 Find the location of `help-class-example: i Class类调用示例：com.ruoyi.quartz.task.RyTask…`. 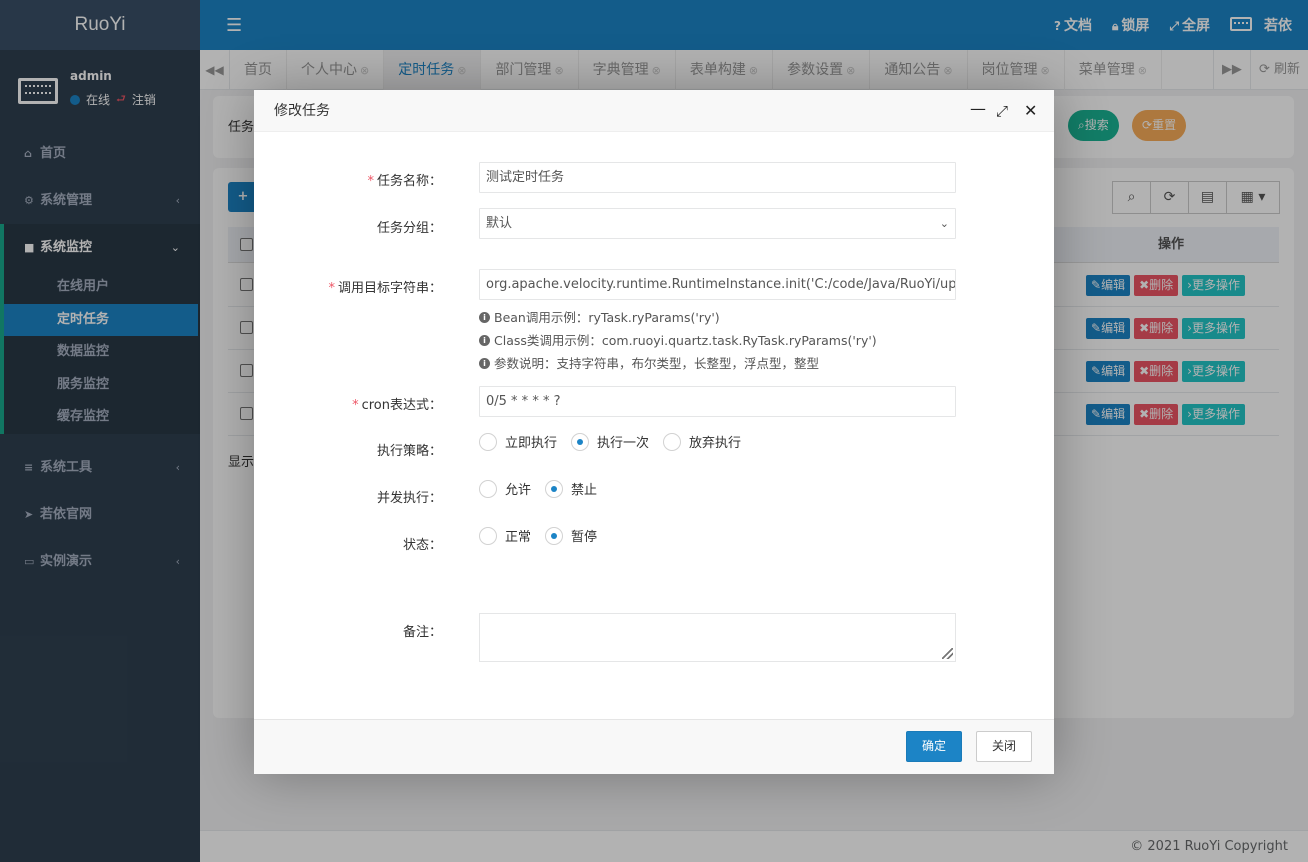

help-class-example: i Class类调用示例：com.ruoyi.quartz.task.RyTask… is located at coordinates (678, 339).